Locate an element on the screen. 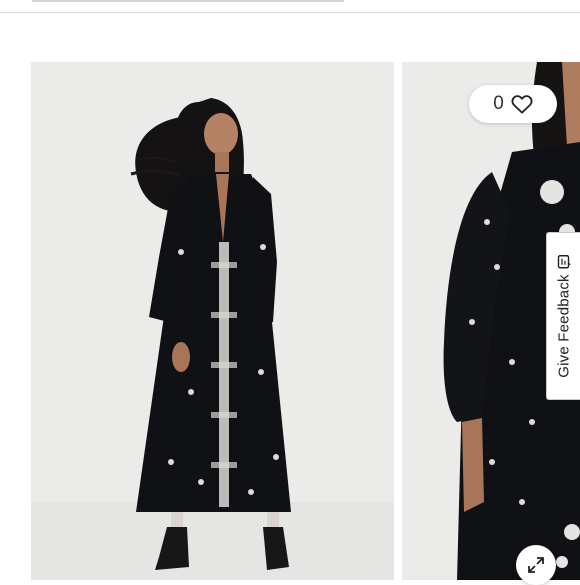  give-feedback-tab: Give Feedback is located at coordinates (563, 316).